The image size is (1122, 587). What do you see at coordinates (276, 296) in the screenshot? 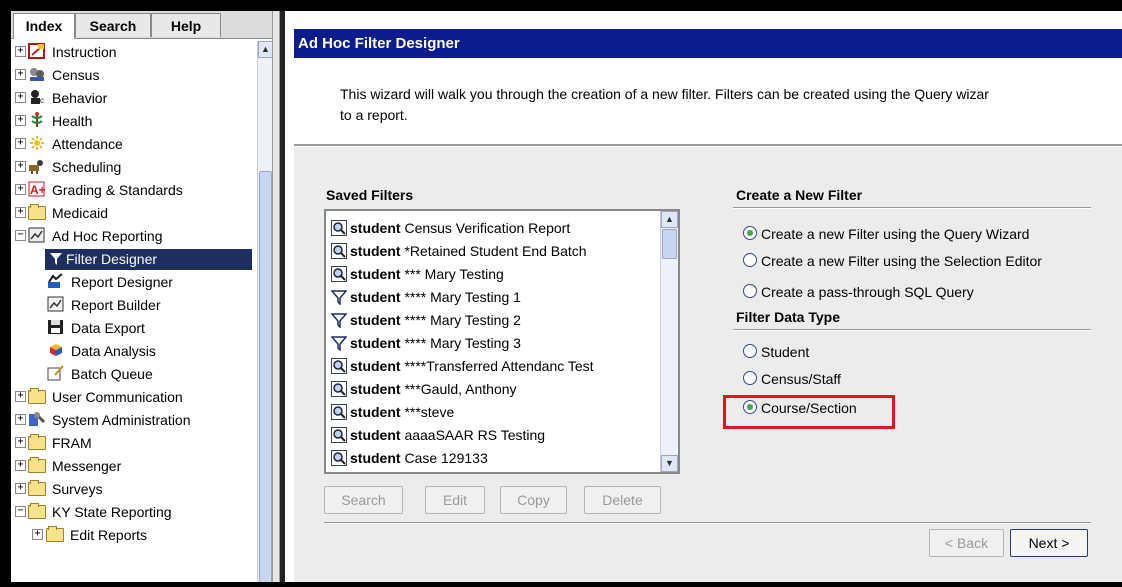
I see `pane-splitter` at bounding box center [276, 296].